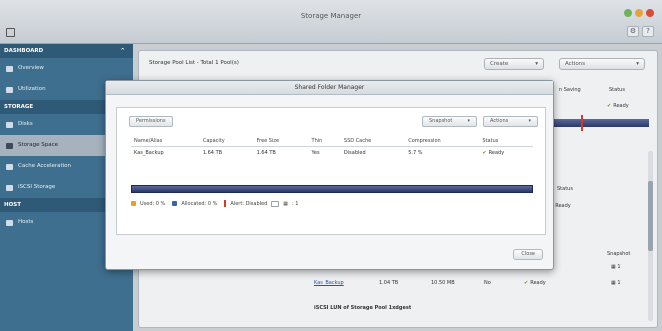 This screenshot has width=662, height=331. I want to click on cell-capacity: 1.64 TB, so click(212, 153).